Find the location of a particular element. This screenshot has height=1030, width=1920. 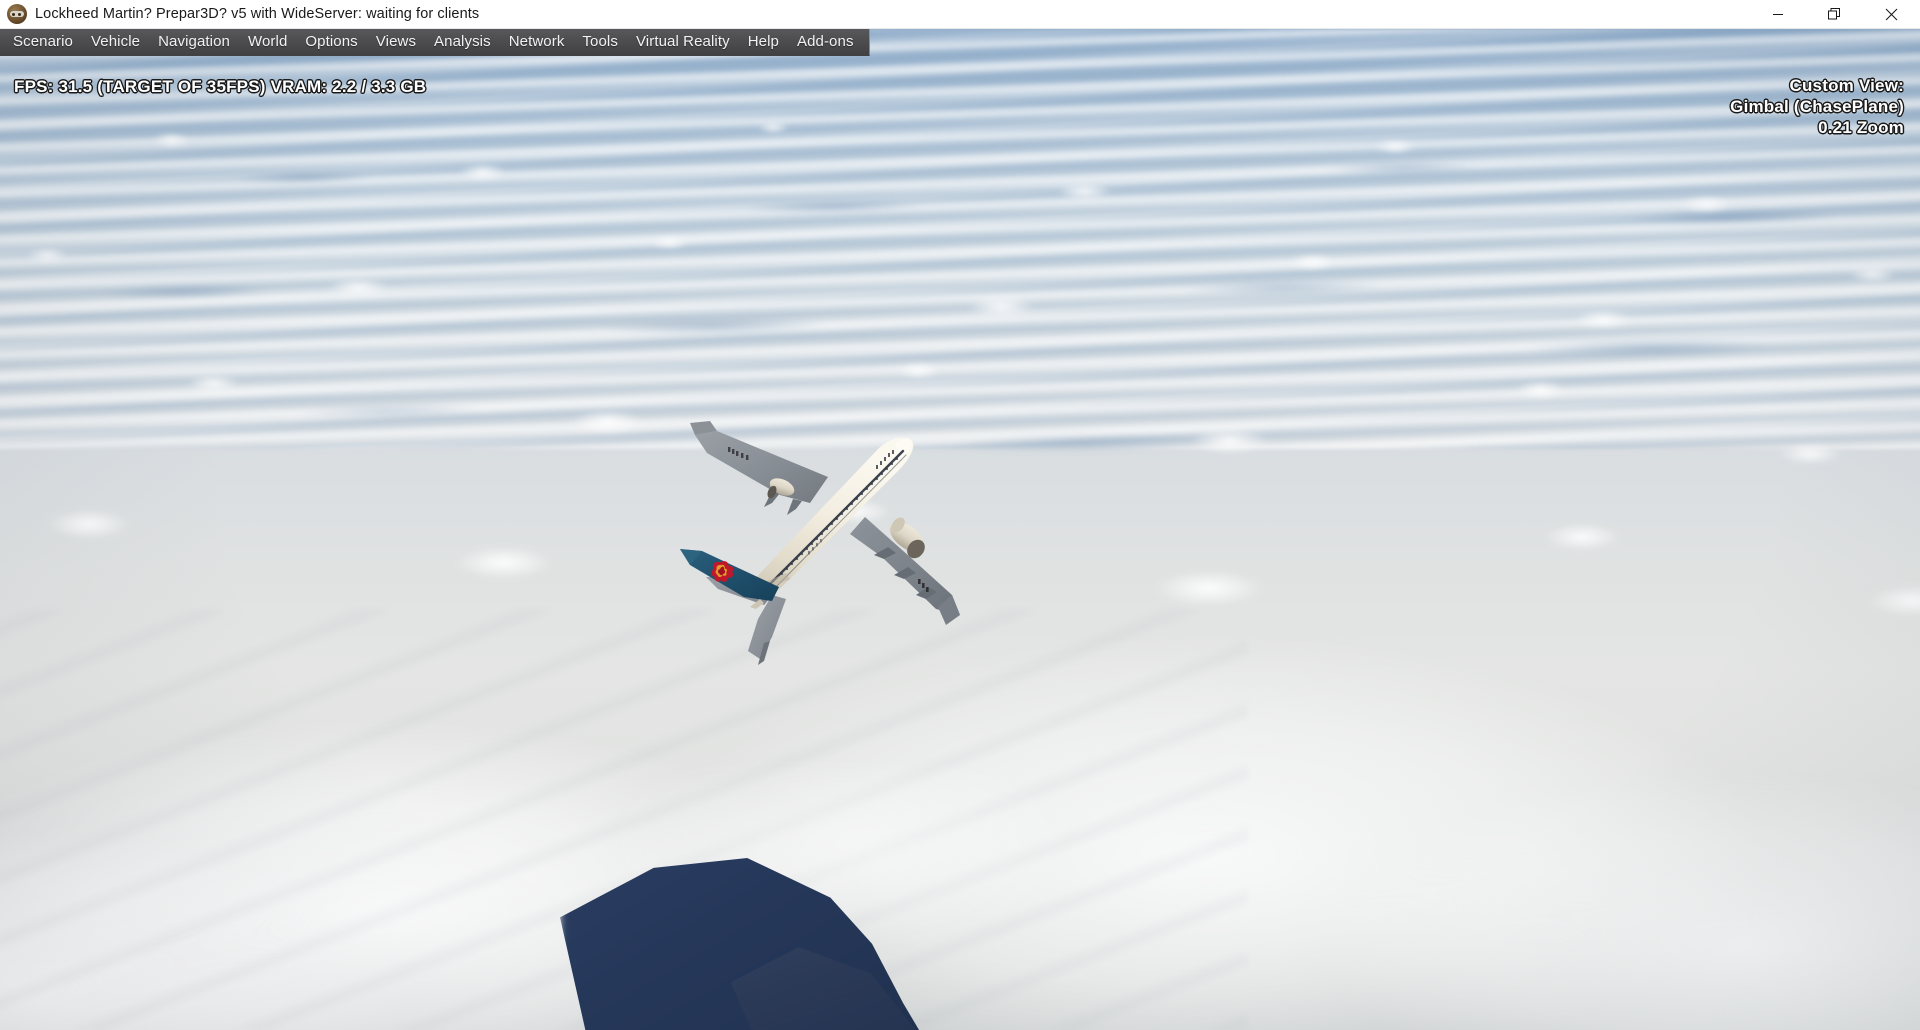

menu-item-navigation: Navigation is located at coordinates (194, 42).